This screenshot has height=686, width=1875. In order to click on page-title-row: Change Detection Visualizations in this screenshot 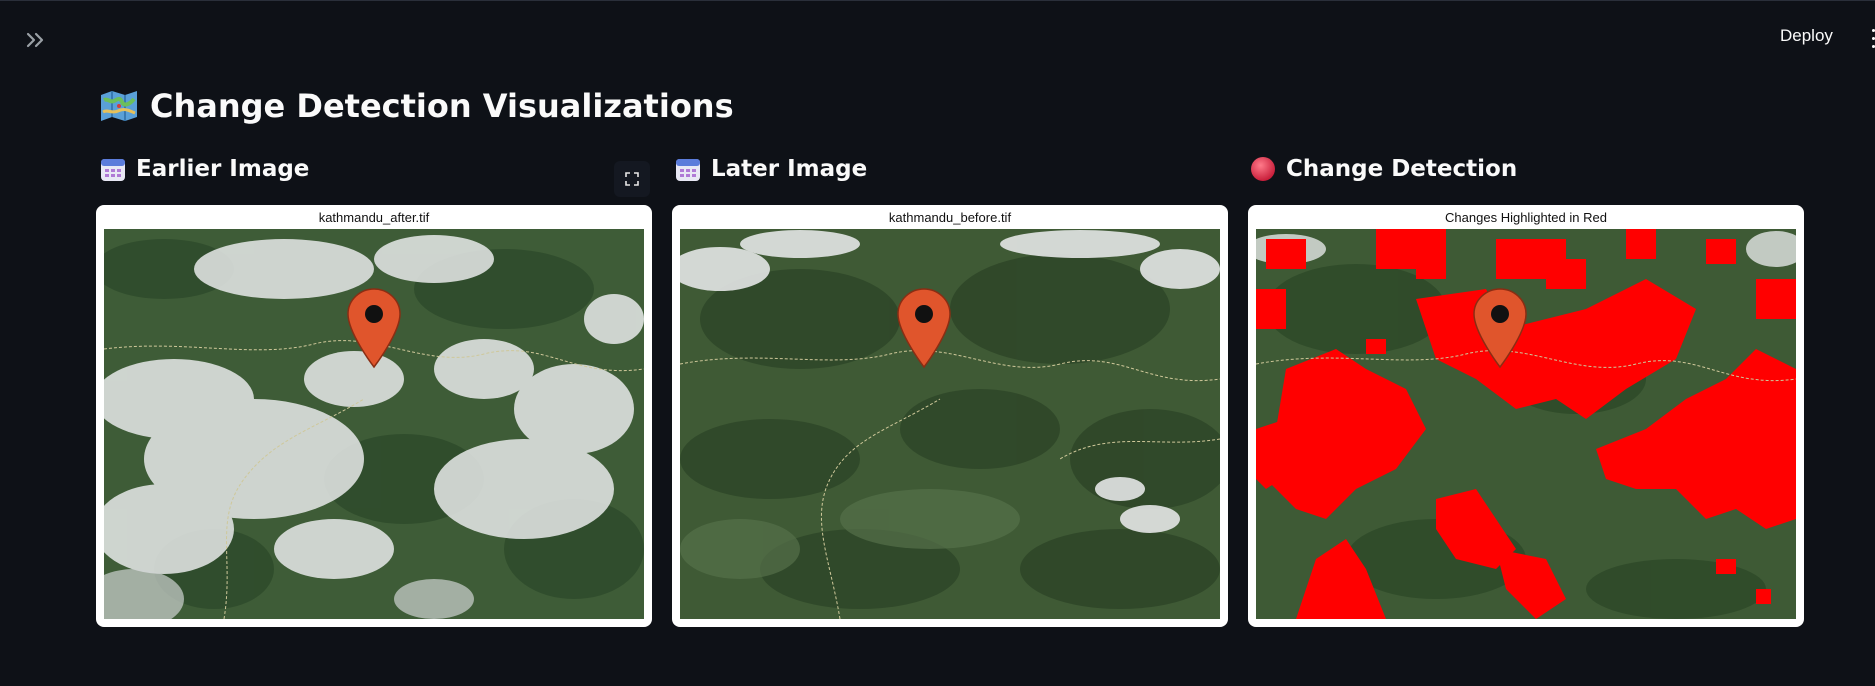, I will do `click(417, 106)`.